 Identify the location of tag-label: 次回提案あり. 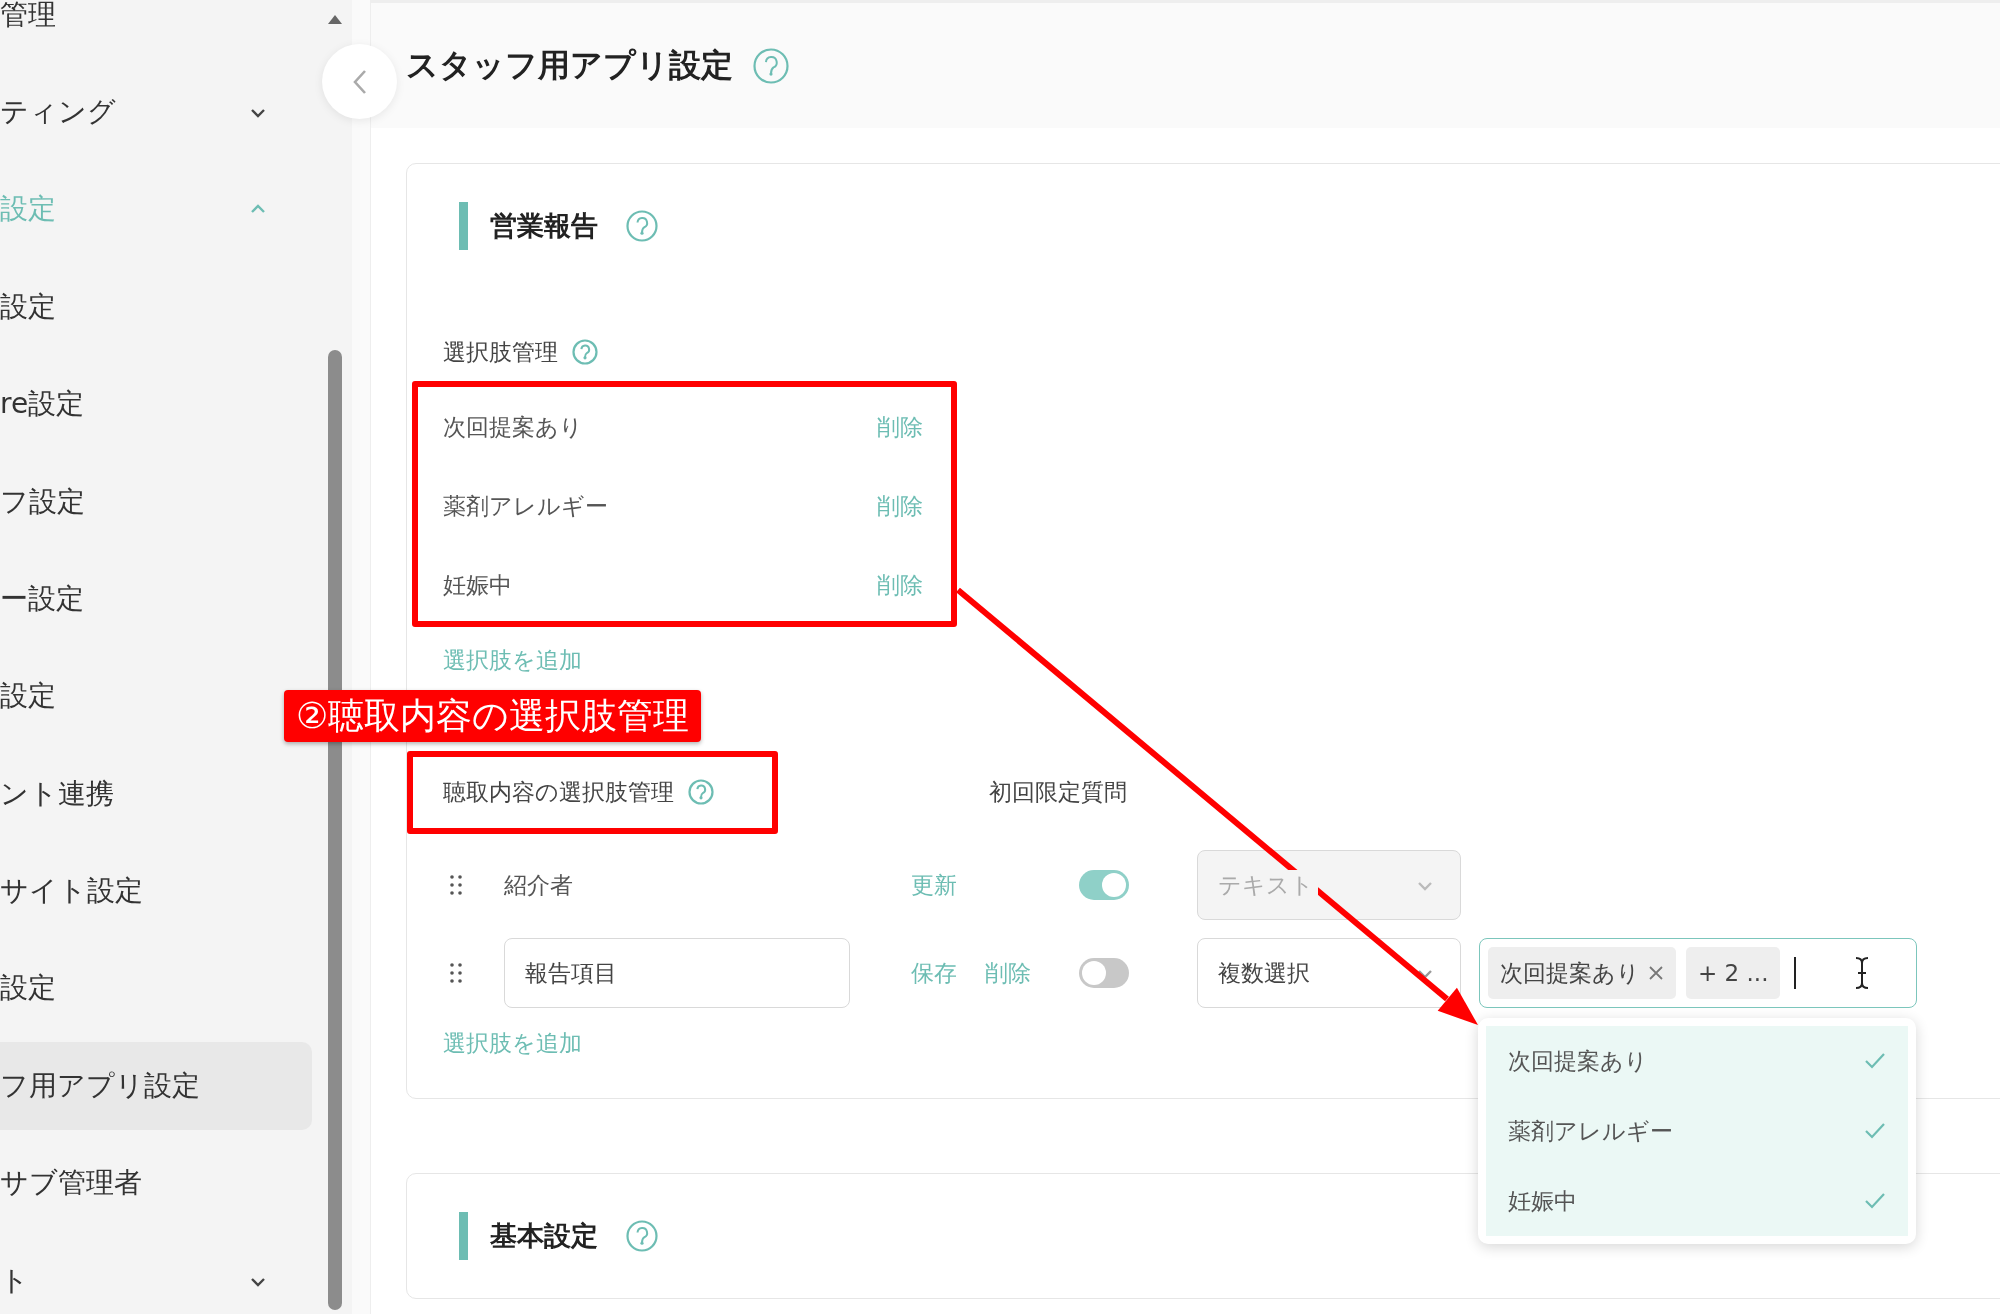
(1570, 973).